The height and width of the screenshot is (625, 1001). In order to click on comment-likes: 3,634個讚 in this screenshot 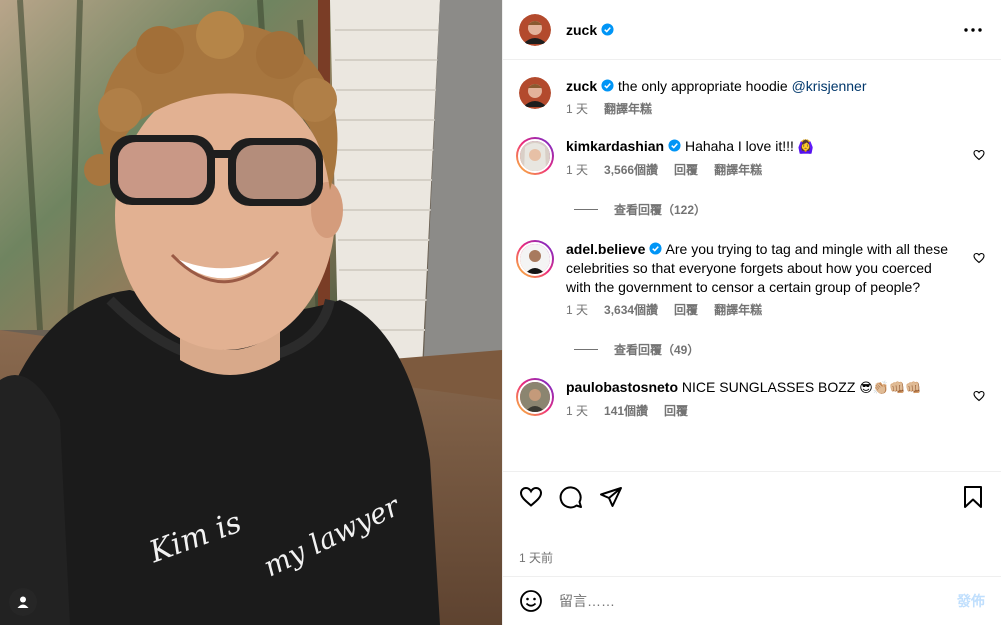, I will do `click(631, 310)`.